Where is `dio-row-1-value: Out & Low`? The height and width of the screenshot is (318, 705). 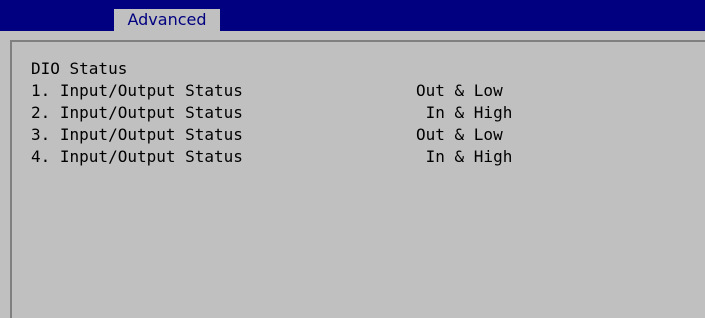
dio-row-1-value: Out & Low is located at coordinates (459, 90).